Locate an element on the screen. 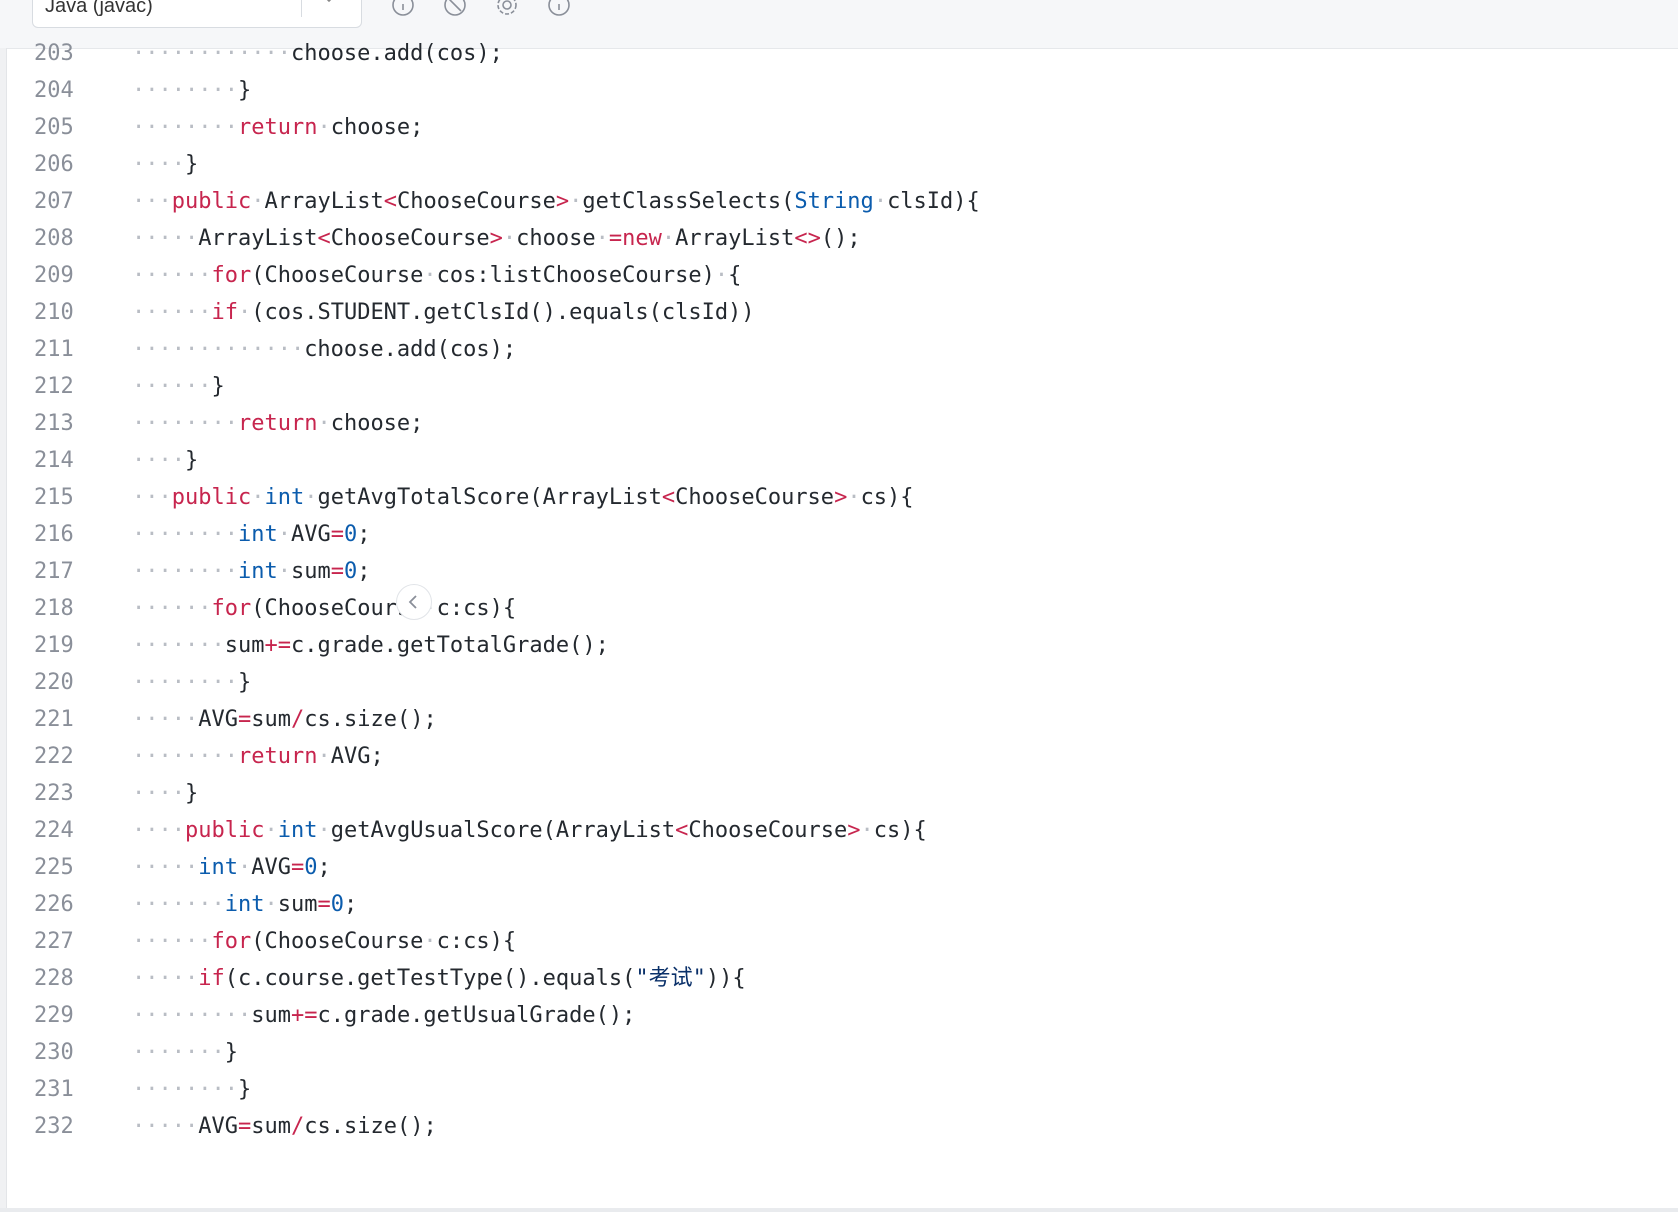  line-number: 227 is located at coordinates (54, 941).